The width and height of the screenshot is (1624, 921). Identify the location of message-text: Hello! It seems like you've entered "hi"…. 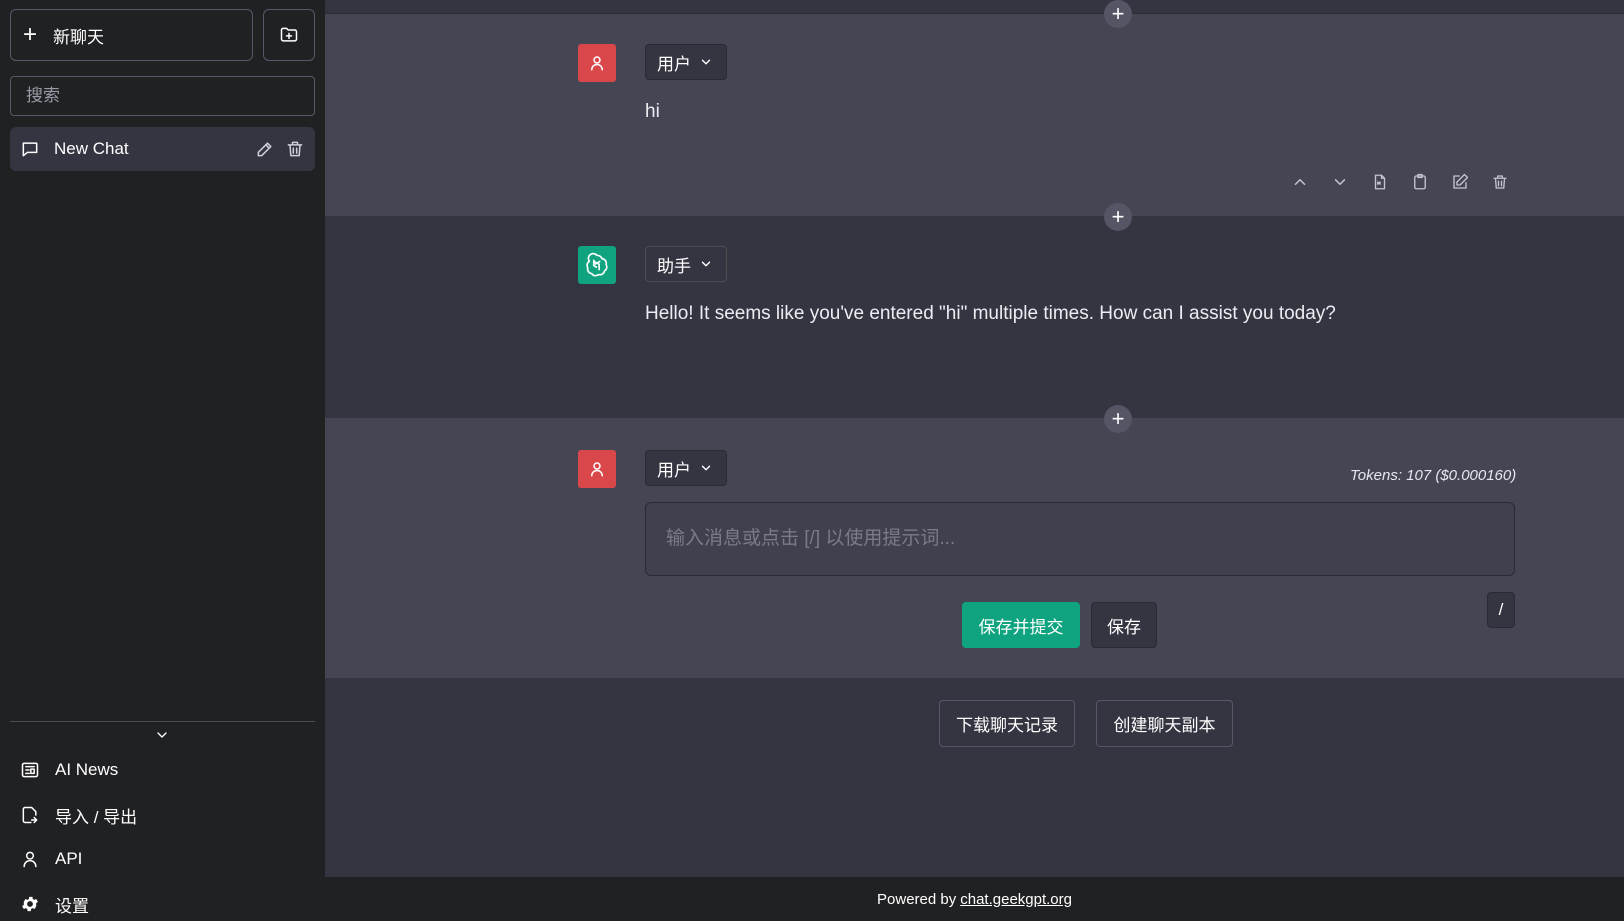
(990, 313).